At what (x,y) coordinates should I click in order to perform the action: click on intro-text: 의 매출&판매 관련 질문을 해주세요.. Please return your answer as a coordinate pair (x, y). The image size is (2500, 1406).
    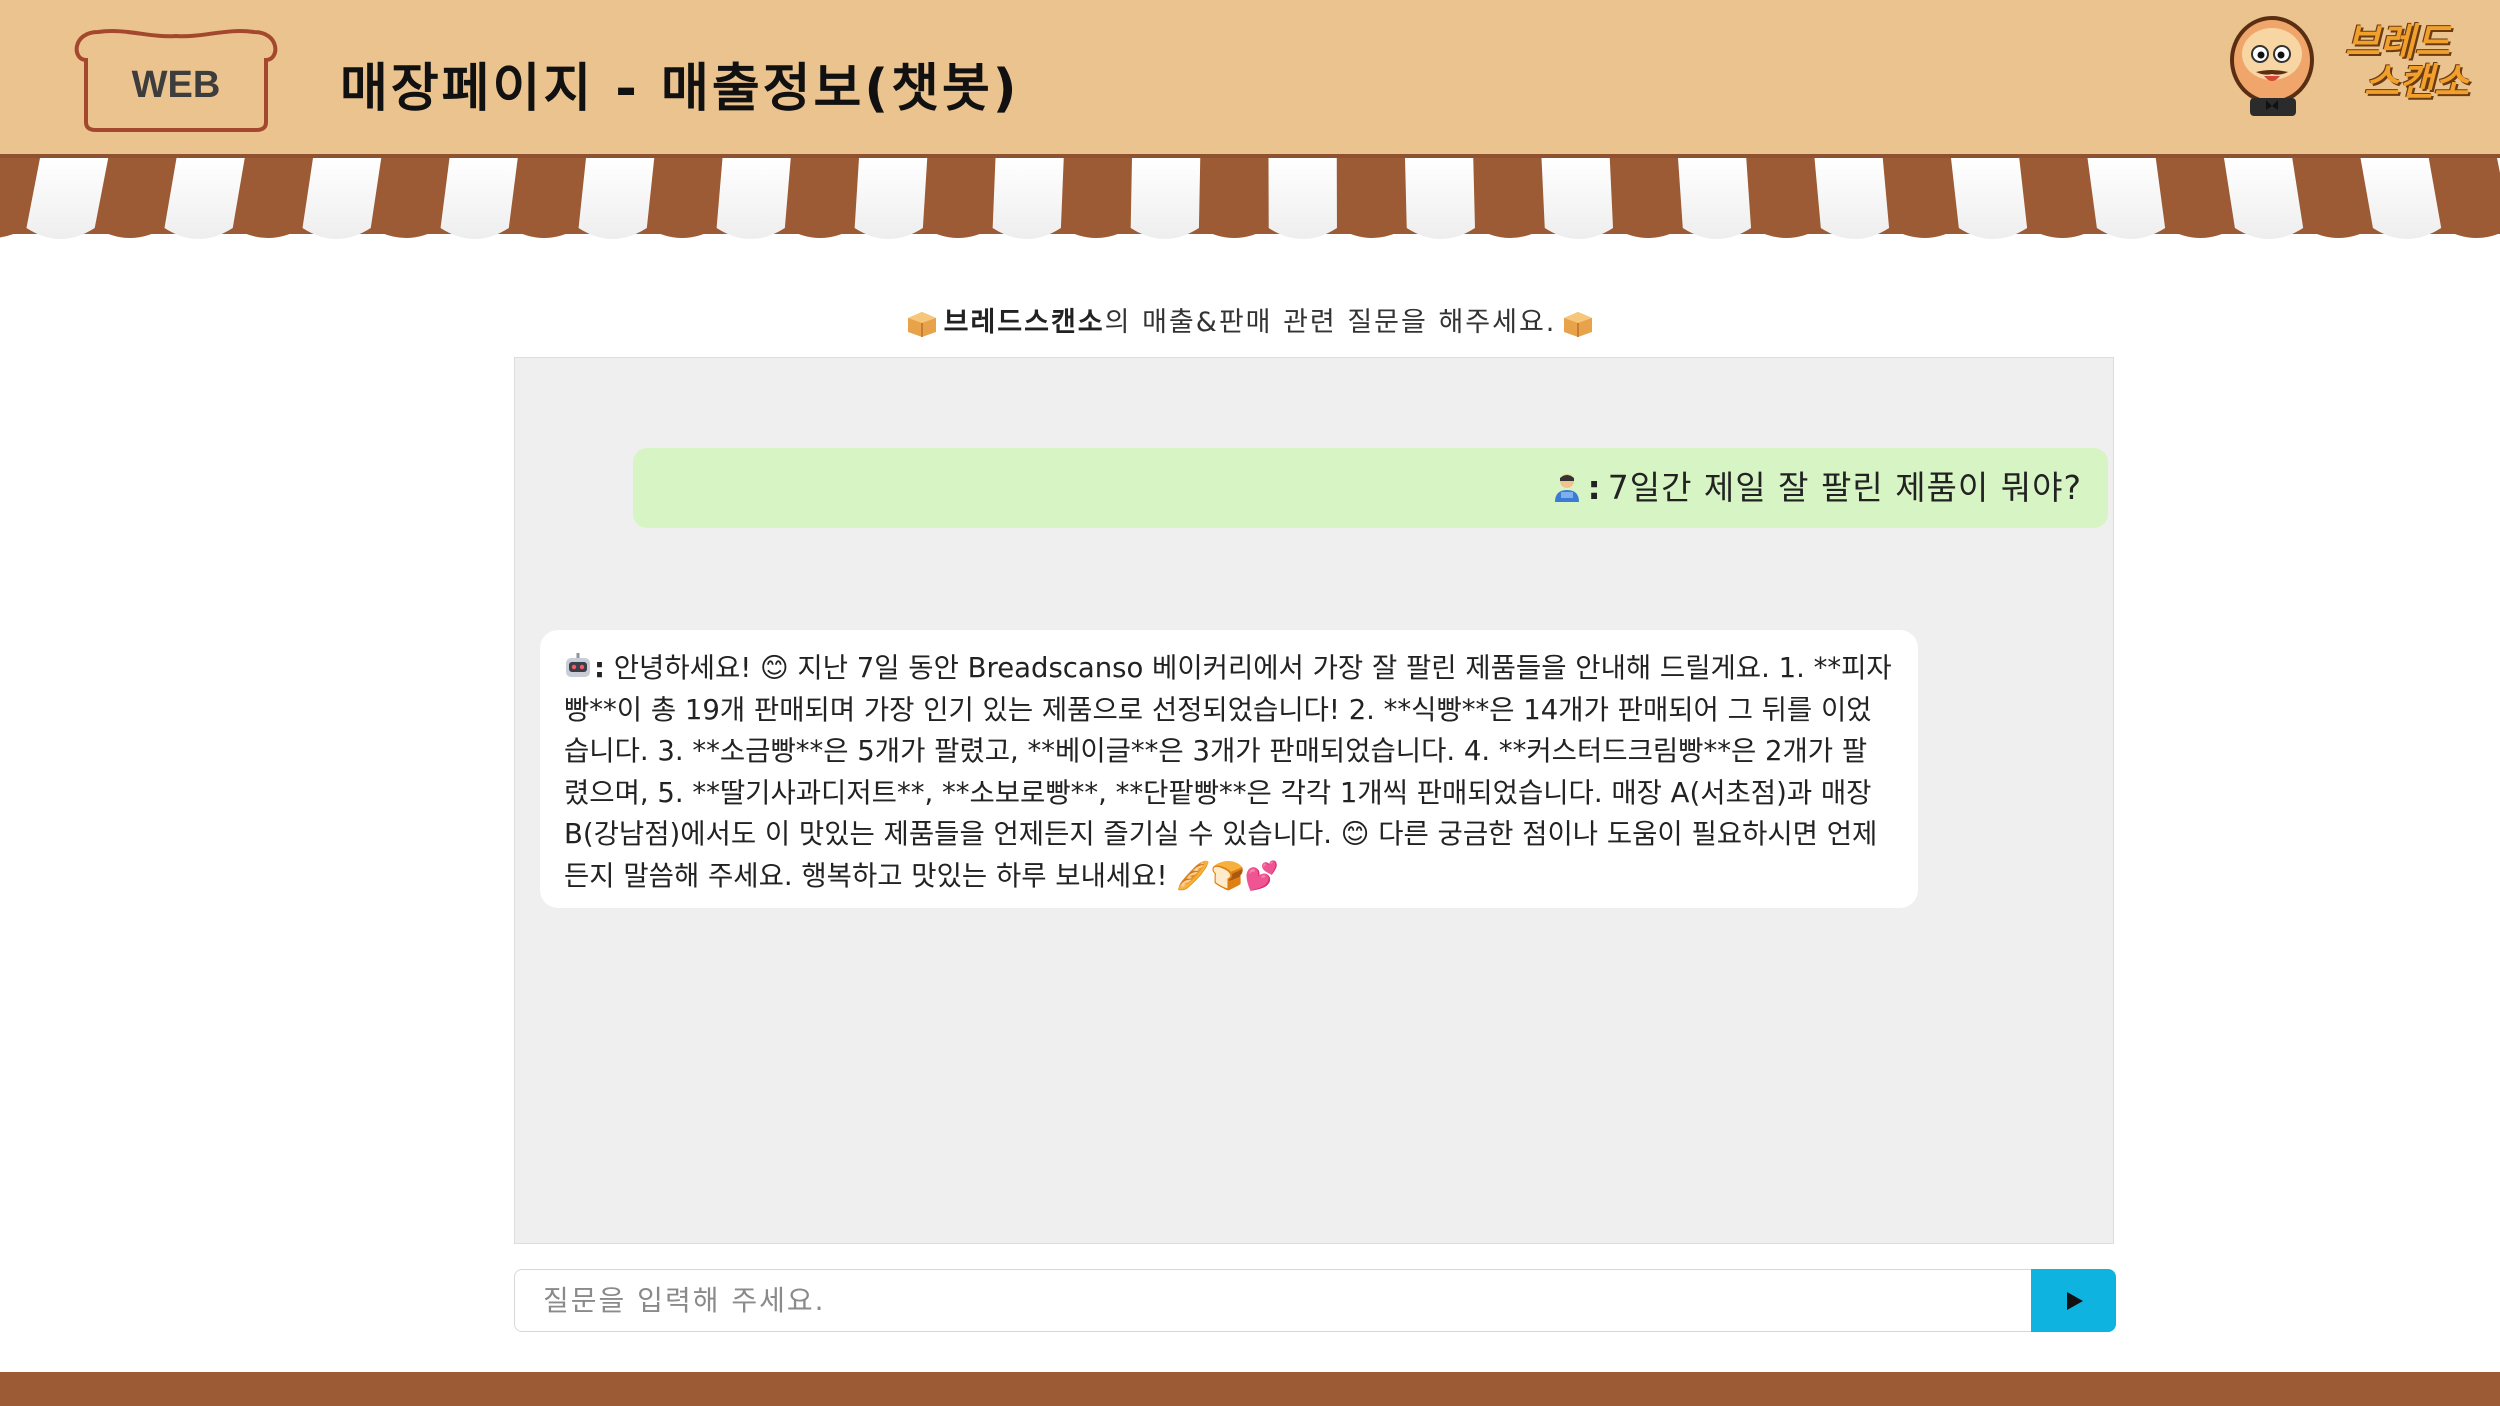
    Looking at the image, I should click on (1330, 322).